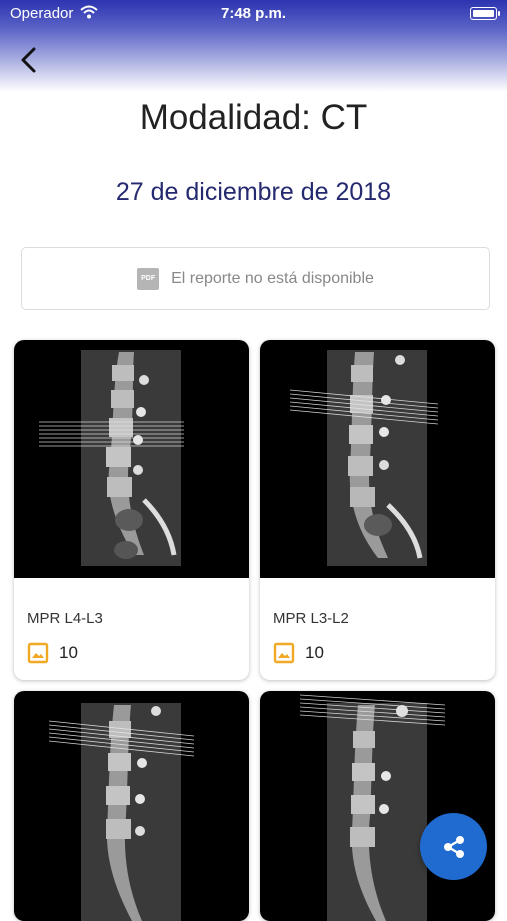  What do you see at coordinates (253, 117) in the screenshot?
I see `page-title: Modalidad: CT` at bounding box center [253, 117].